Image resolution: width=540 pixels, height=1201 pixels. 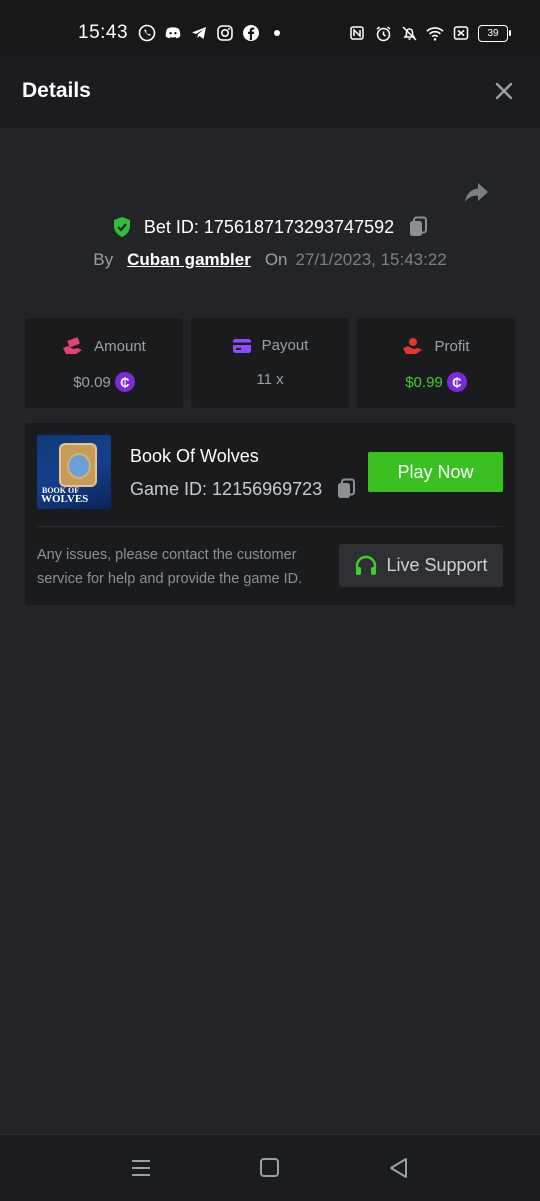 I want to click on headset-icon, so click(x=366, y=566).